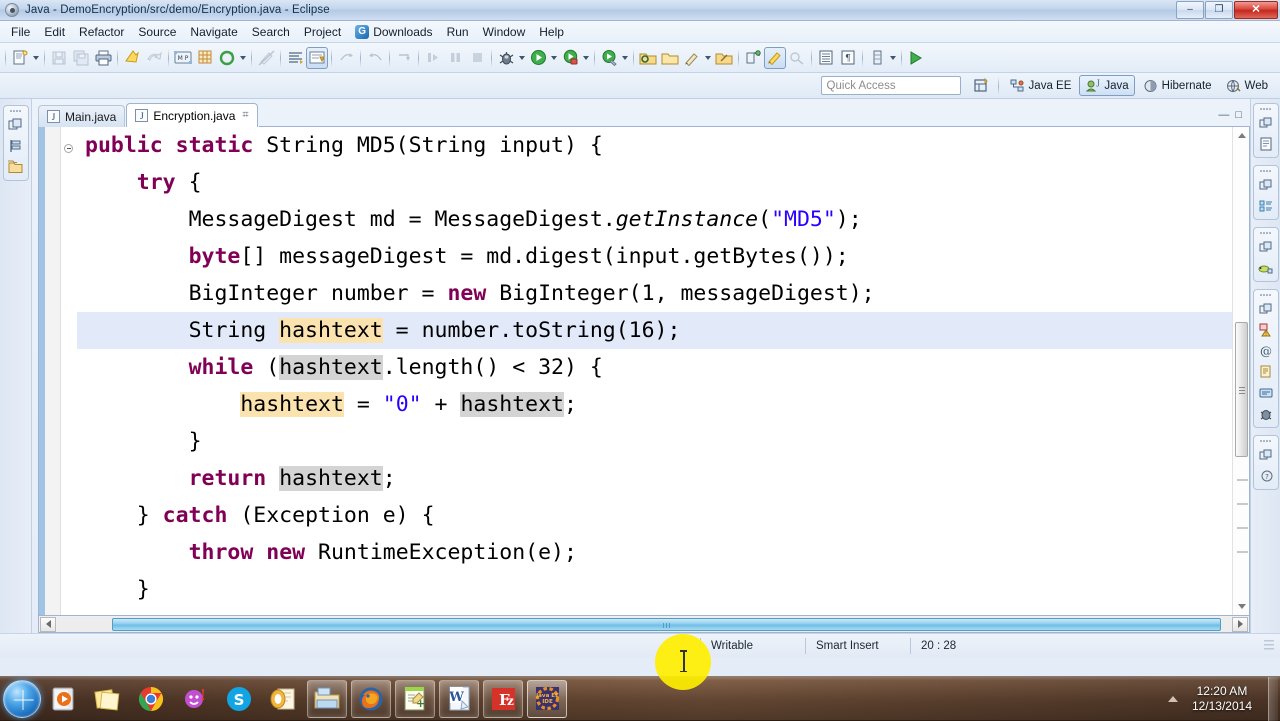  What do you see at coordinates (239, 699) in the screenshot?
I see `taskbar-skype: S` at bounding box center [239, 699].